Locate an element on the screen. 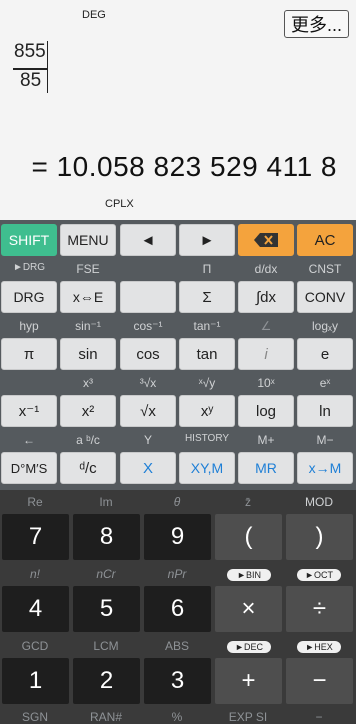  e-button: e is located at coordinates (325, 354).